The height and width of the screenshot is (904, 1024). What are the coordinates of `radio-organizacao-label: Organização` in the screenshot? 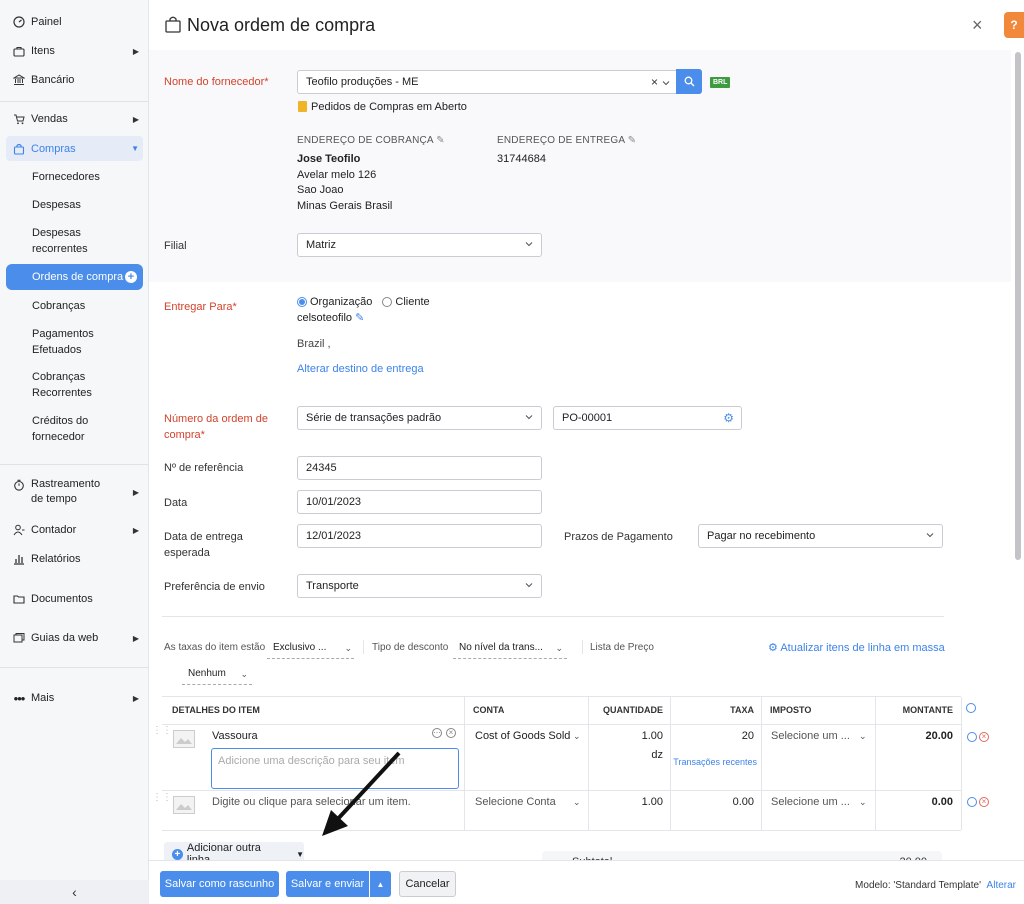 It's located at (341, 302).